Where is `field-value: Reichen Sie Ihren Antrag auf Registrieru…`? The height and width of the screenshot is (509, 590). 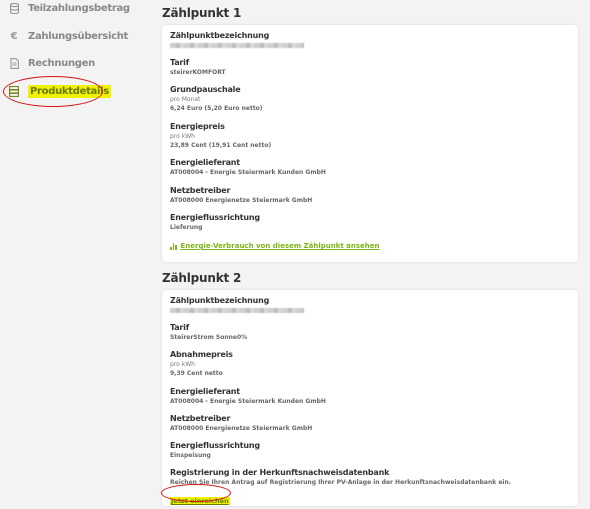 field-value: Reichen Sie Ihren Antrag auf Registrieru… is located at coordinates (341, 482).